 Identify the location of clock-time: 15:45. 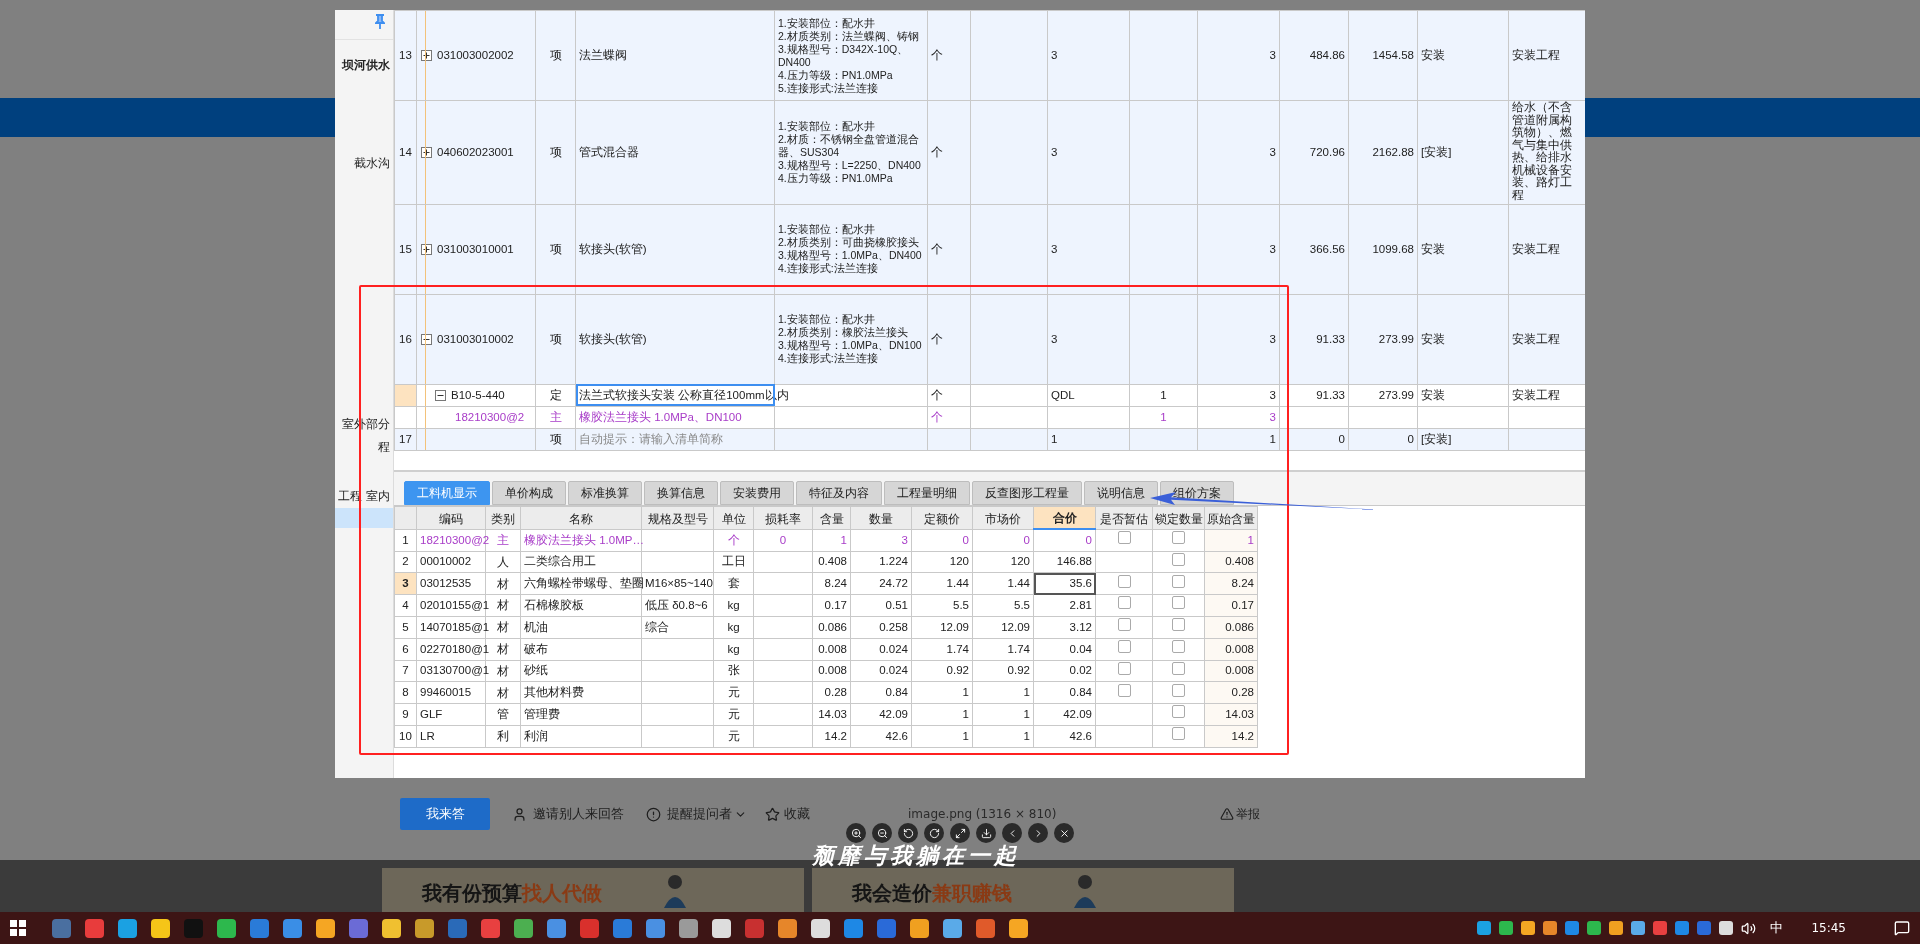
(1828, 928).